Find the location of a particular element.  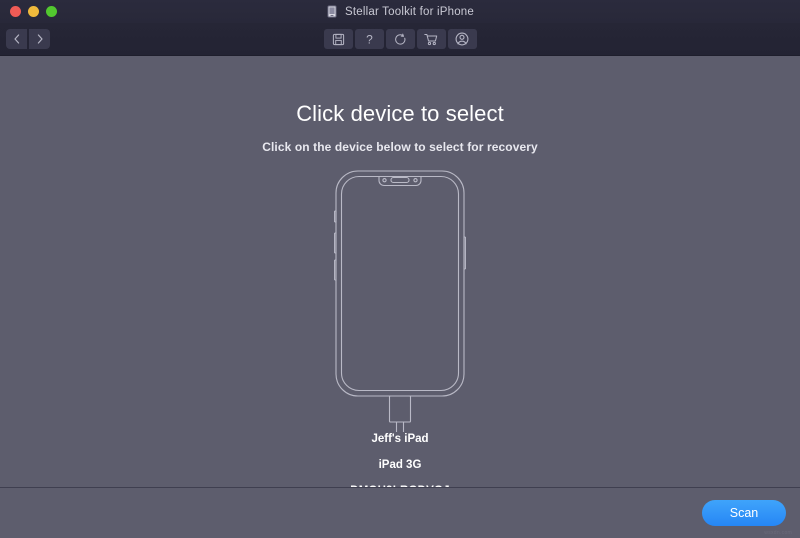

save-button is located at coordinates (338, 39).